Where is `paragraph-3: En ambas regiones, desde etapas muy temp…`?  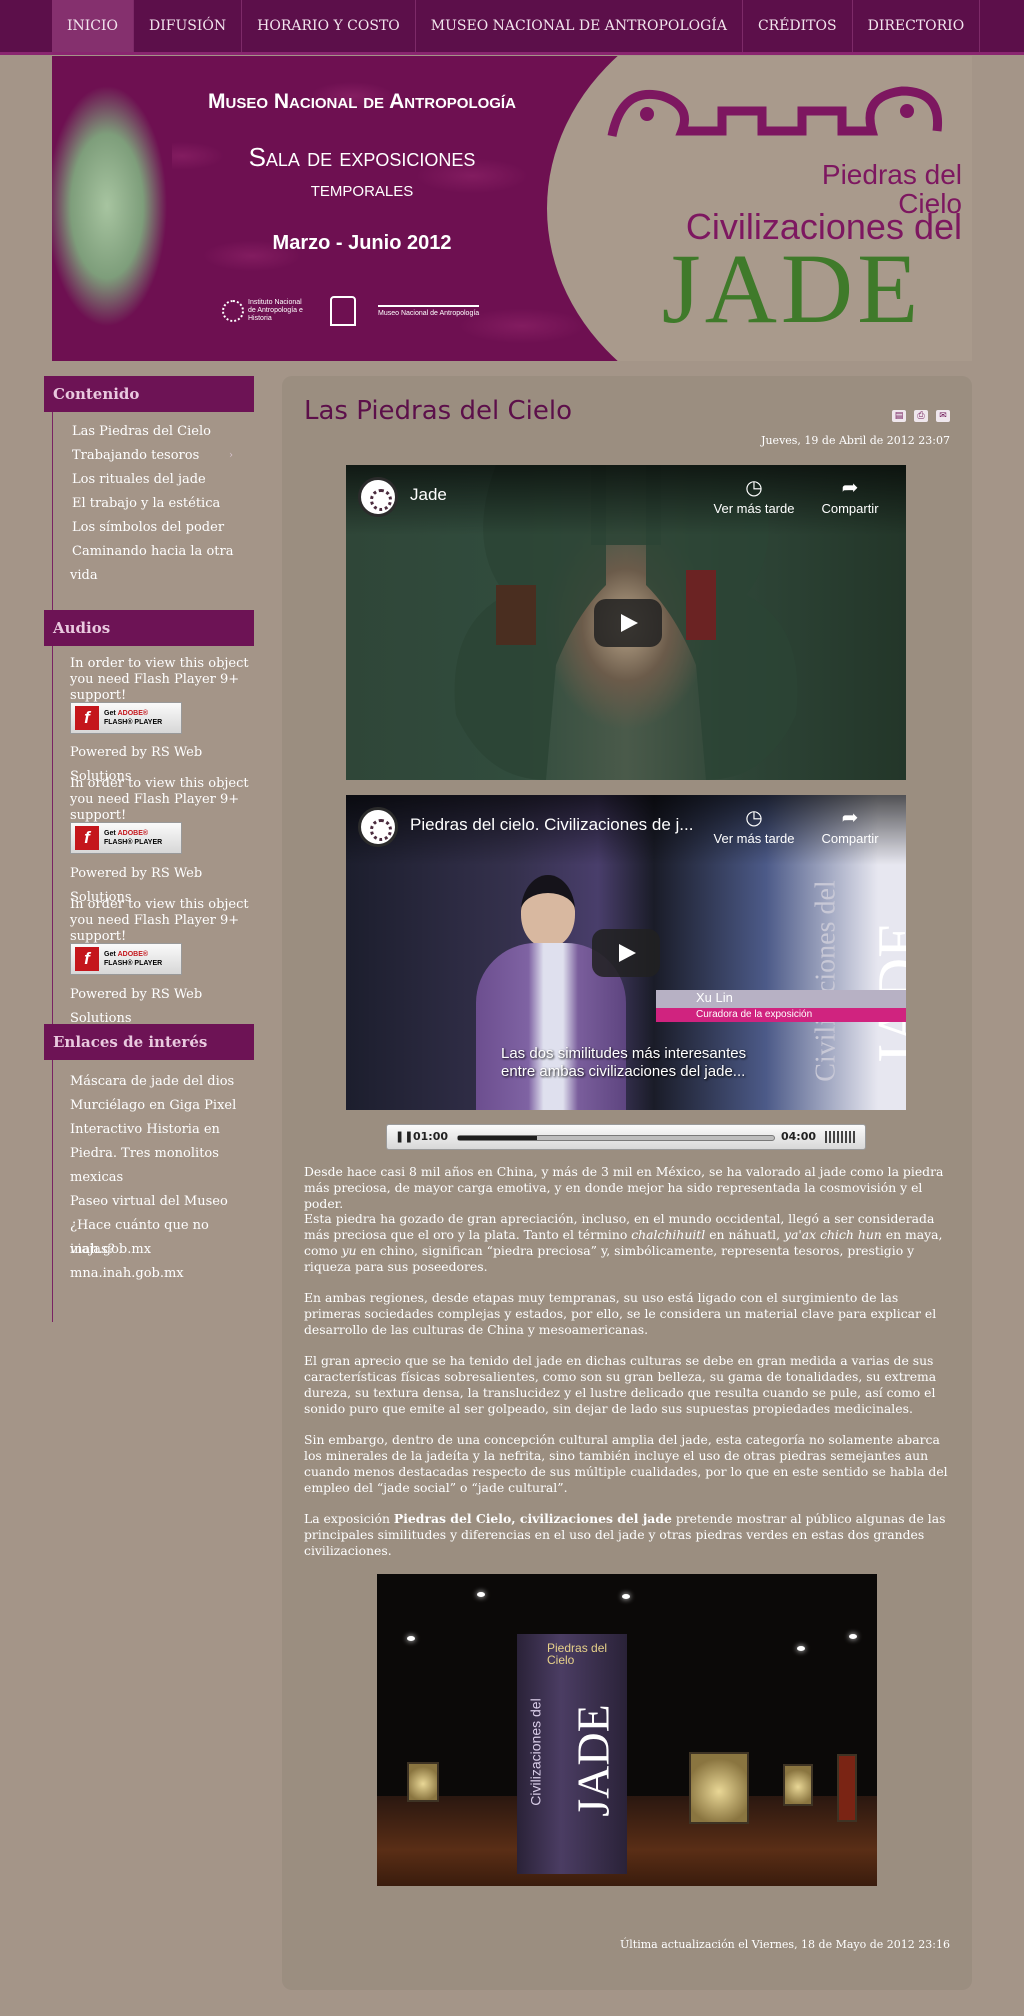 paragraph-3: En ambas regiones, desde etapas muy temp… is located at coordinates (620, 1313).